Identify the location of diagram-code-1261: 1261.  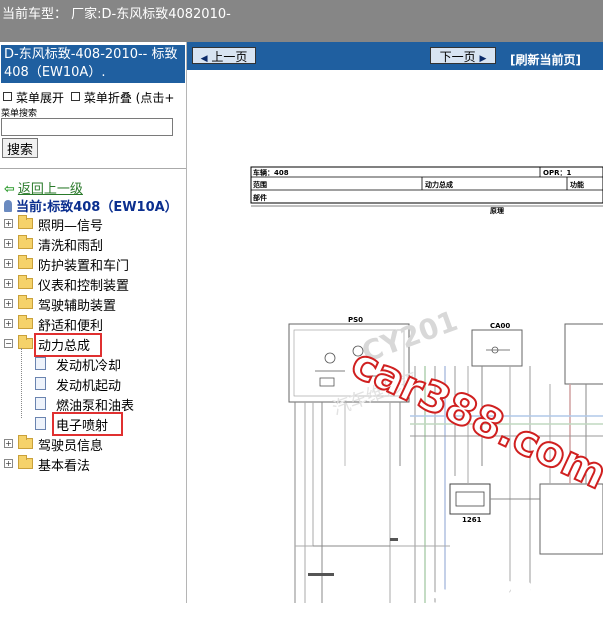
(472, 520).